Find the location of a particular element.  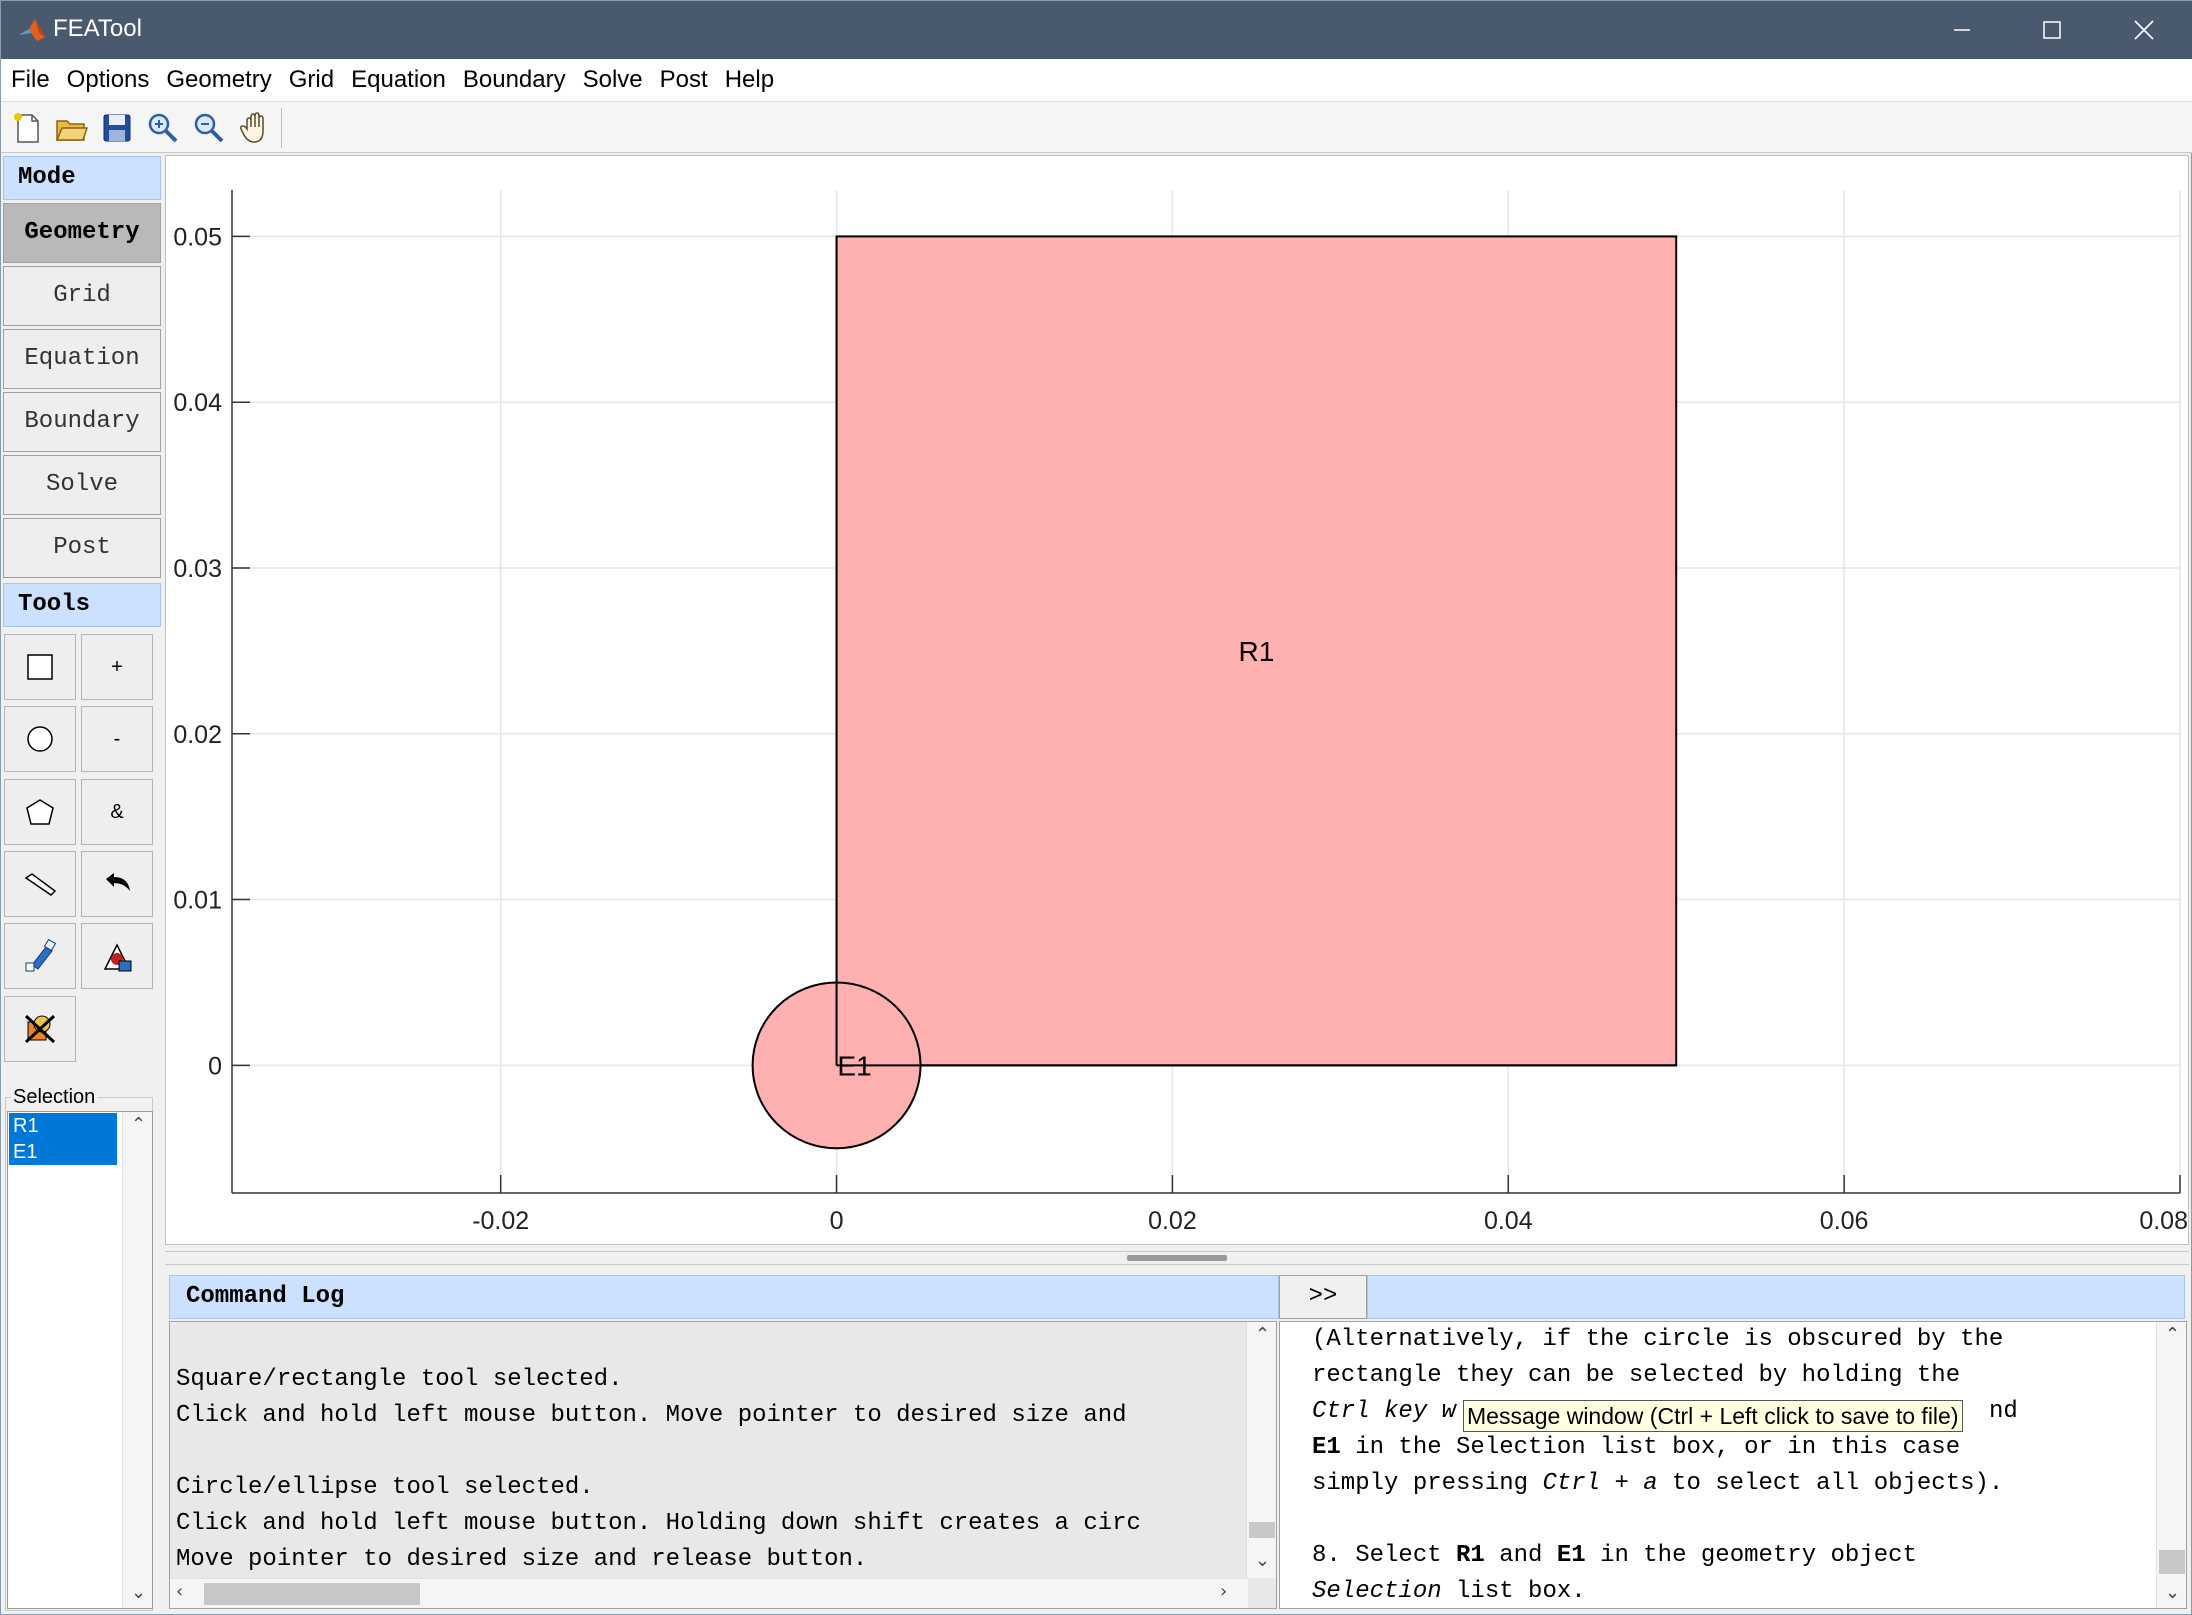

matlab-logo-icon is located at coordinates (32, 30).